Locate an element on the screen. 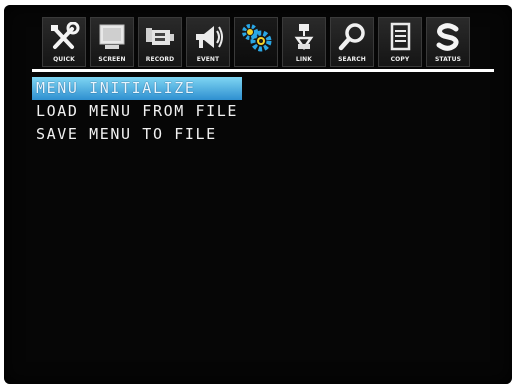 This screenshot has width=517, height=389. tab-search-label: SEARCH is located at coordinates (352, 59).